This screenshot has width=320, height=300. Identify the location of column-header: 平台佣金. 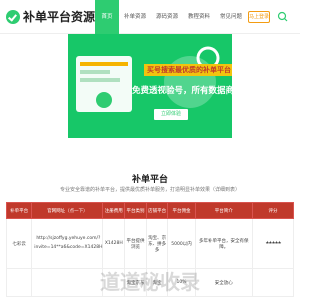
(181, 210).